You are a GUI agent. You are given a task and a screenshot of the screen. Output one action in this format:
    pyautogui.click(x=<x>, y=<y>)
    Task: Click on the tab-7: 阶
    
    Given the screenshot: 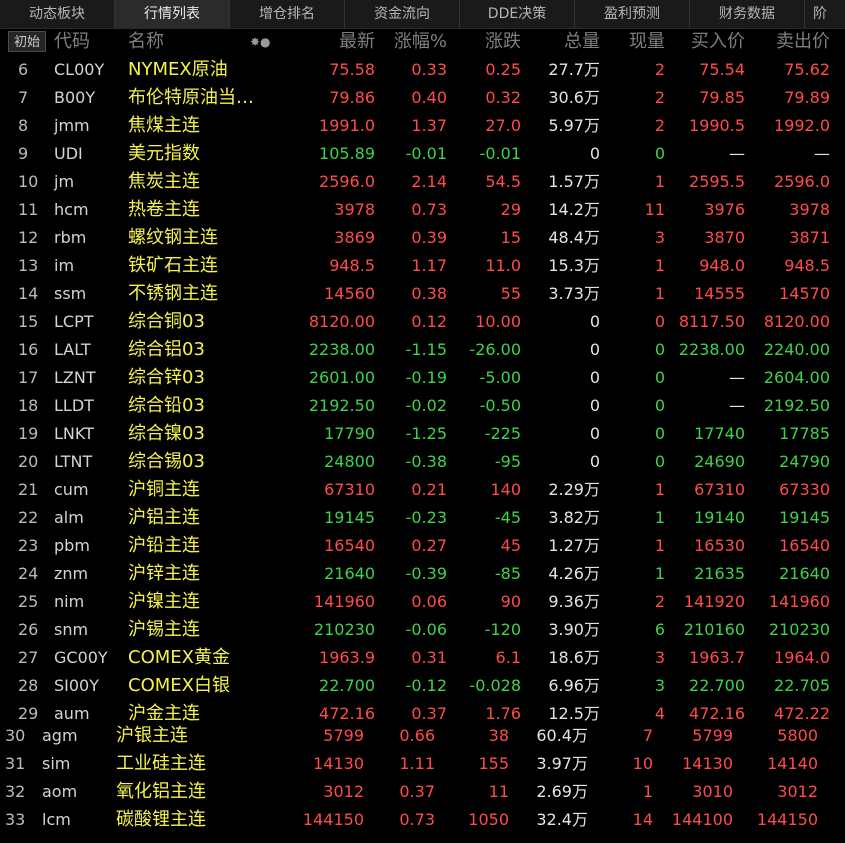 What is the action you would take?
    pyautogui.click(x=825, y=14)
    